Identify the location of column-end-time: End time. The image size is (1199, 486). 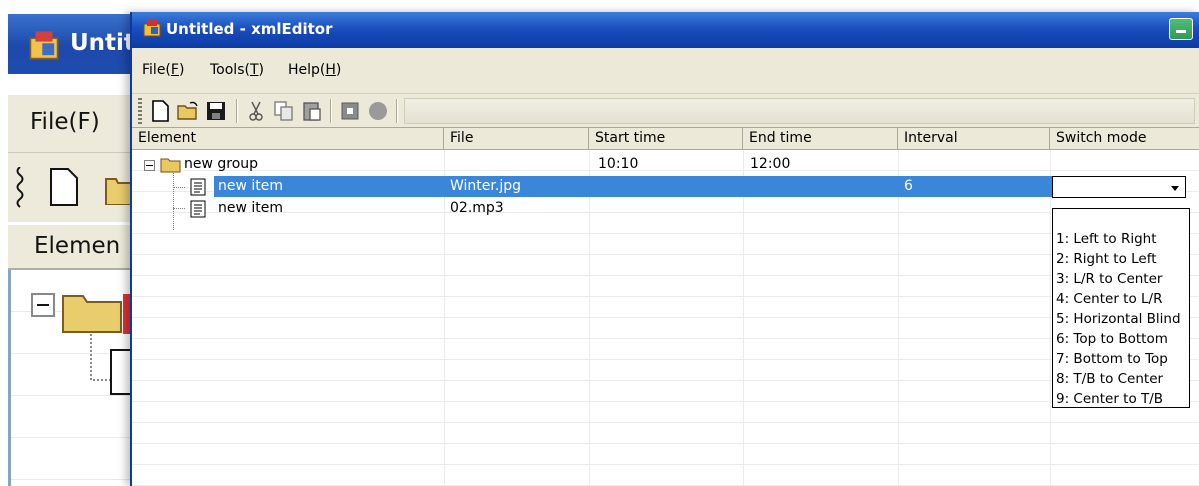
(820, 139).